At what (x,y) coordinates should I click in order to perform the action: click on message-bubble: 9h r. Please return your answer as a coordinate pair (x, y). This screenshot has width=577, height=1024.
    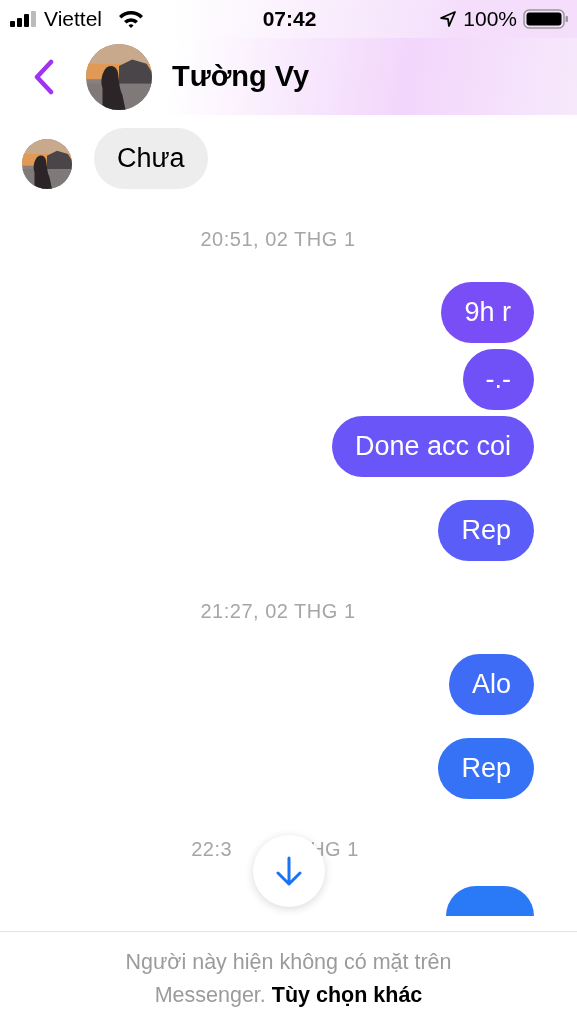
    Looking at the image, I should click on (487, 312).